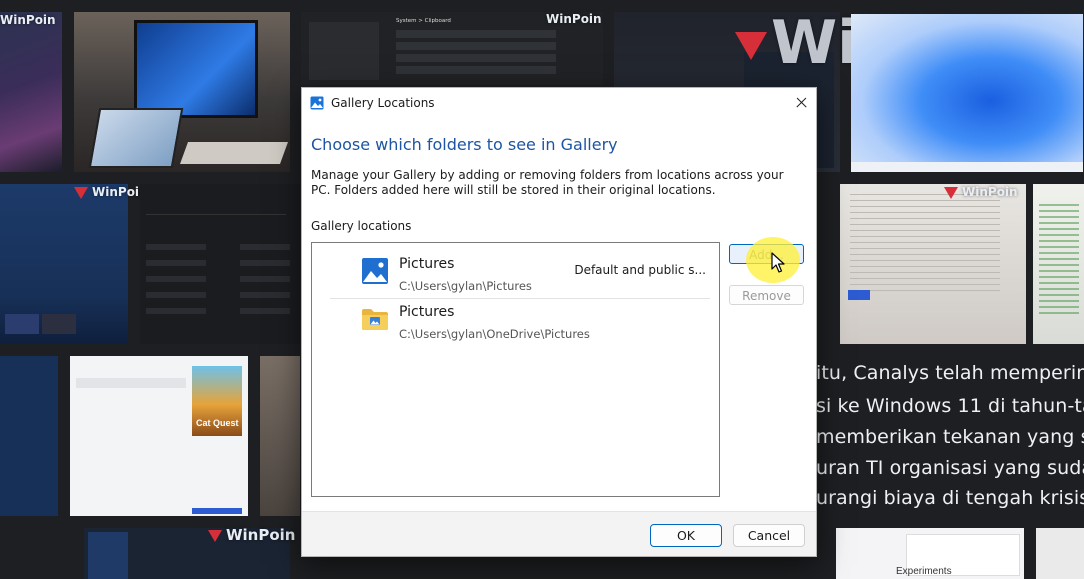 This screenshot has width=1084, height=579. I want to click on pictures-library-icon, so click(375, 271).